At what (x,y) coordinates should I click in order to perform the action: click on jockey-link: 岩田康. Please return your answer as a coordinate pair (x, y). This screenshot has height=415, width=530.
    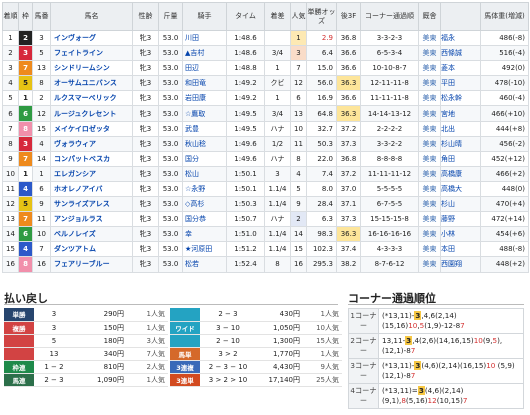
    Looking at the image, I should click on (204, 98).